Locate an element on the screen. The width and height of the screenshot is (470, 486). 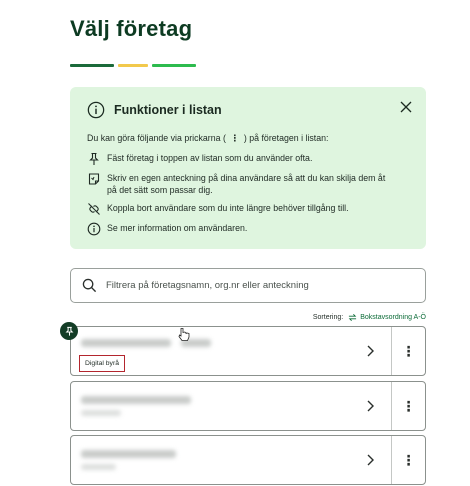
info-title: Funktioner i listan is located at coordinates (168, 110).